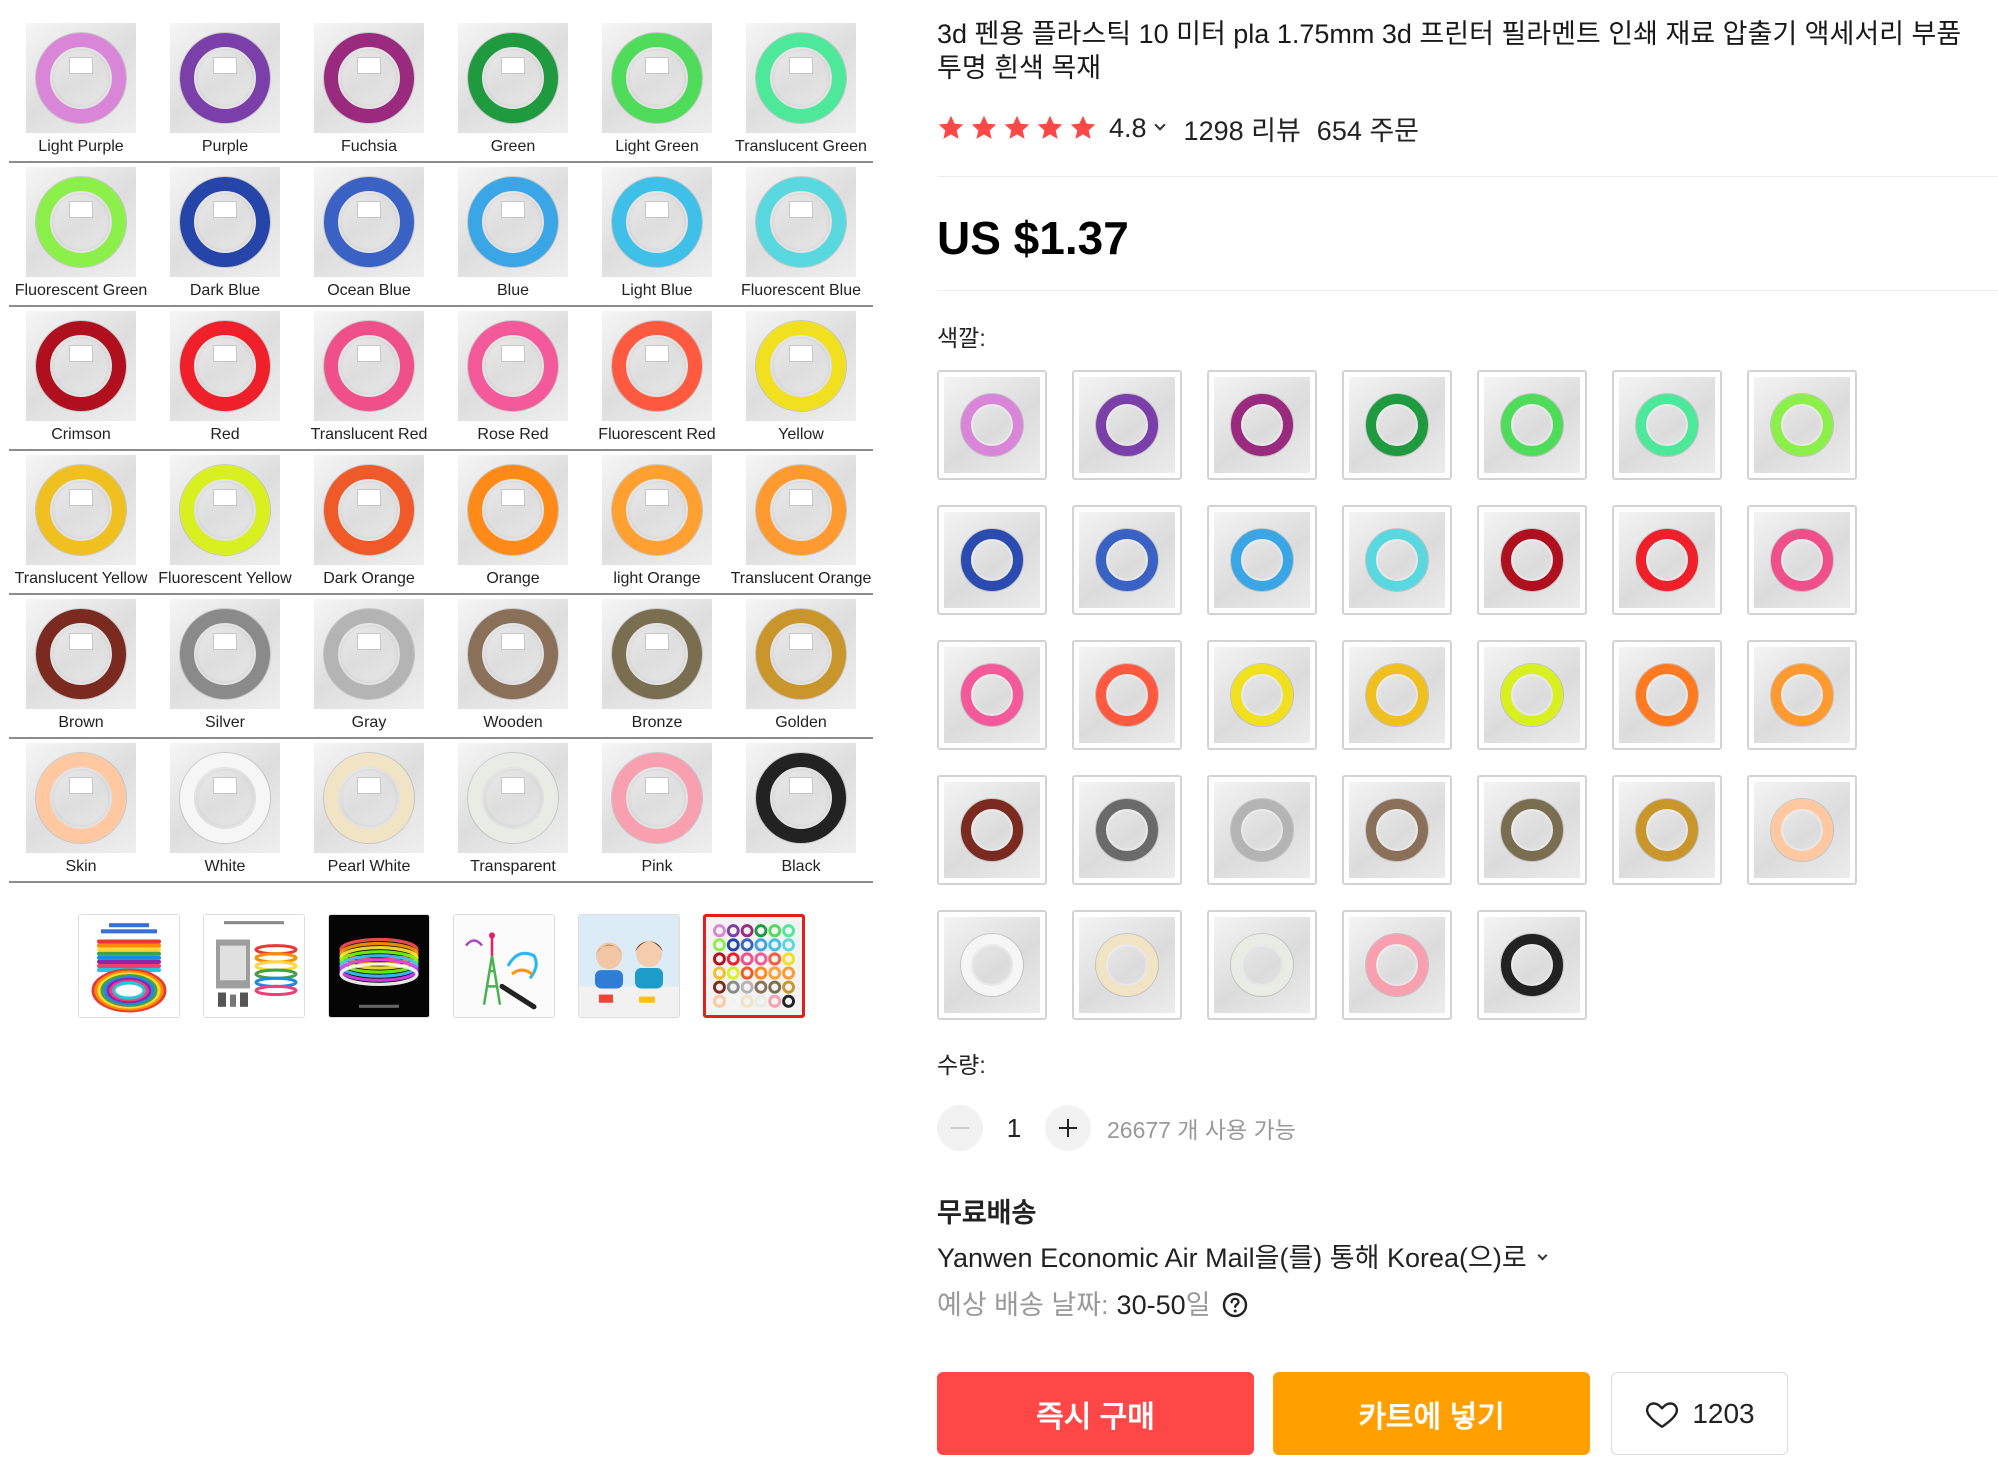  What do you see at coordinates (225, 578) in the screenshot?
I see `color-name-label: Fluorescent Yellow` at bounding box center [225, 578].